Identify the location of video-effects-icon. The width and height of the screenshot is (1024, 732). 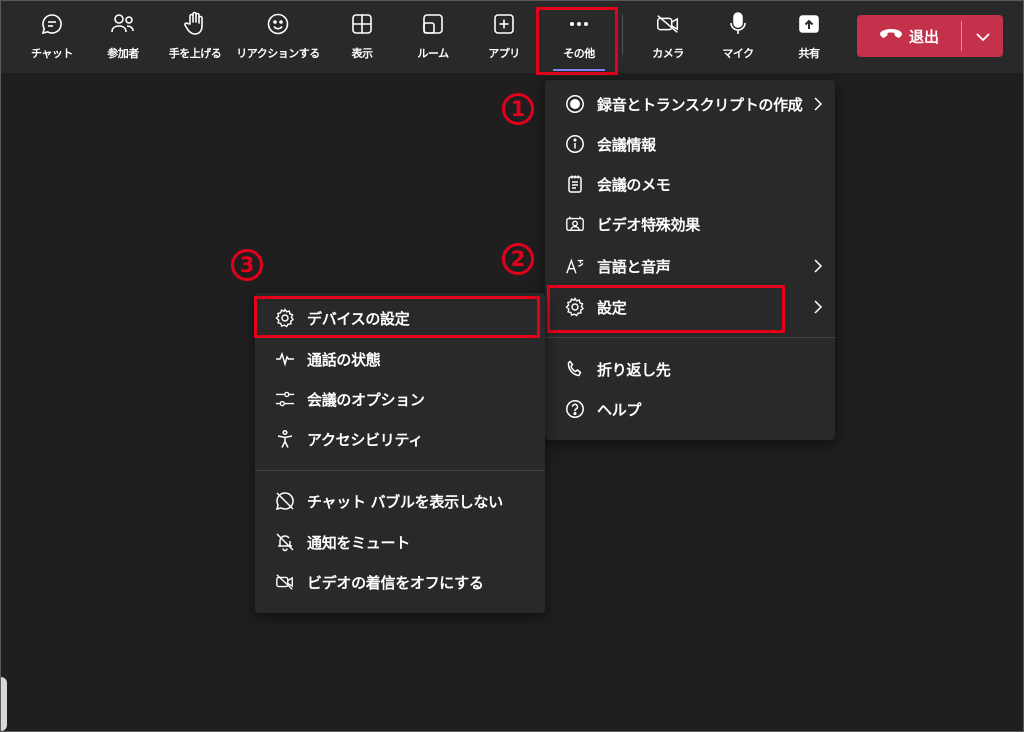
(575, 224).